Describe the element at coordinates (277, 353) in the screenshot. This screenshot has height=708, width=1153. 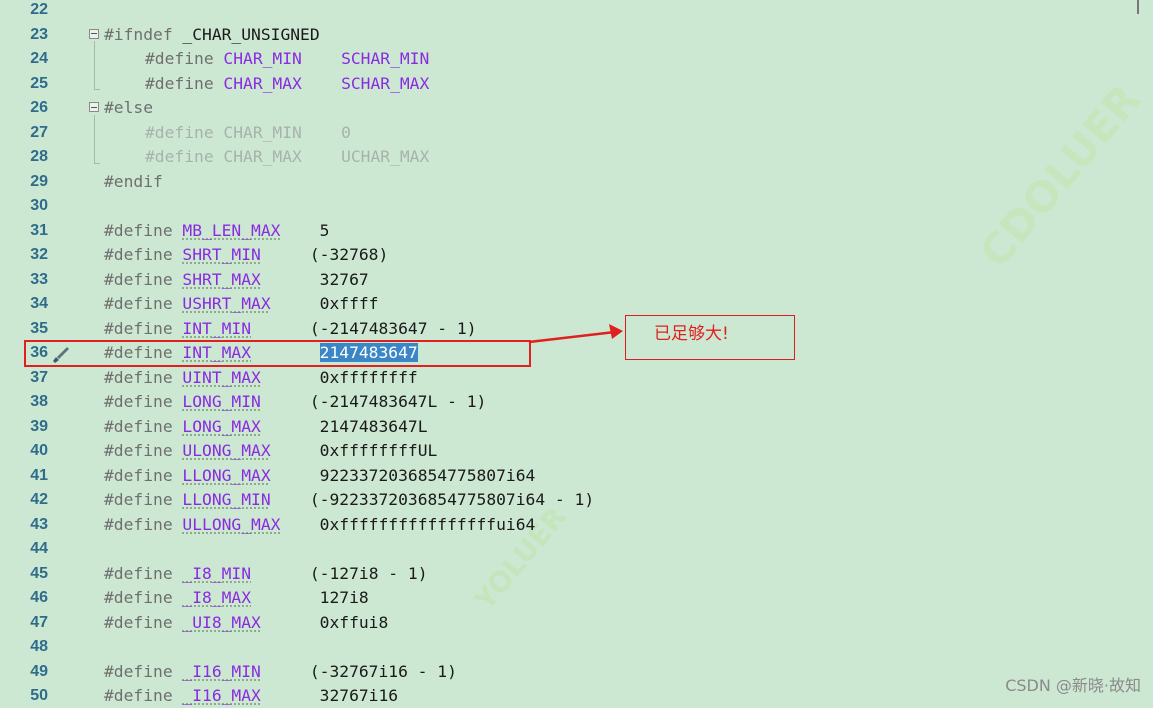
I see `highlight-box` at that location.